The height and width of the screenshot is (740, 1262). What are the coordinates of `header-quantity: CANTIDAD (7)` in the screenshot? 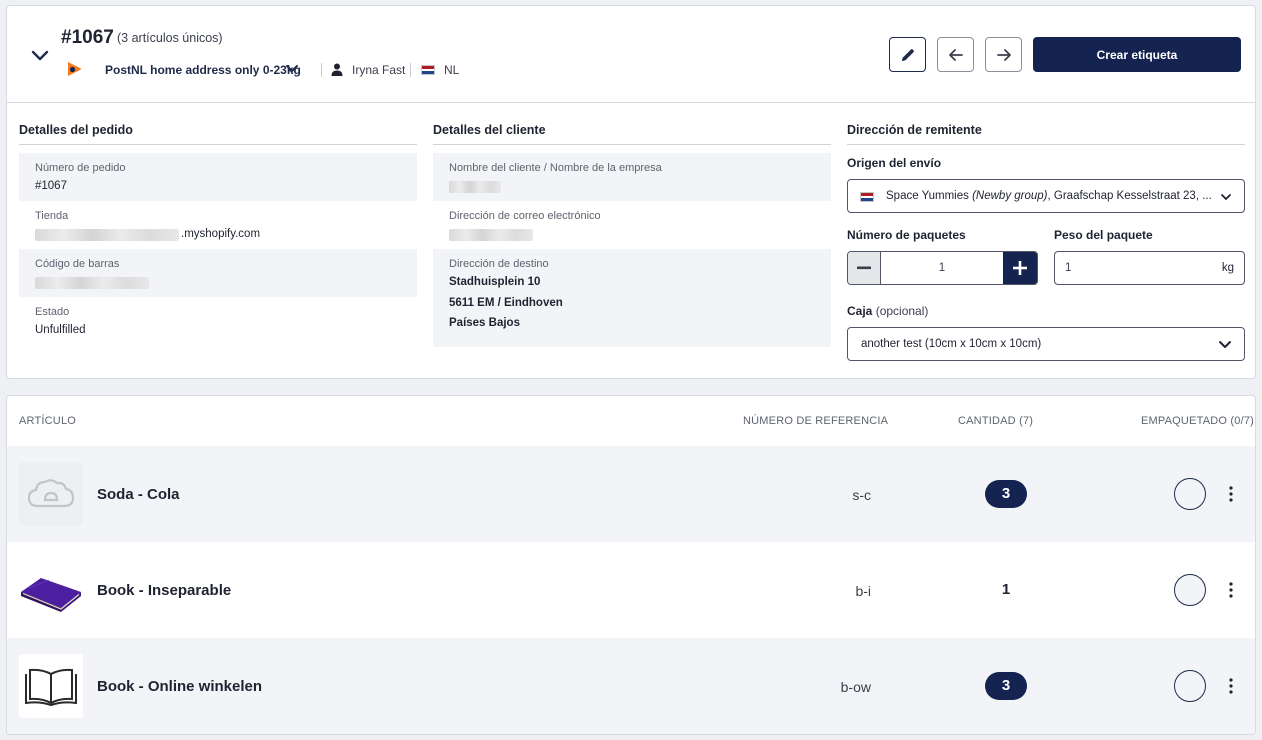 It's located at (996, 421).